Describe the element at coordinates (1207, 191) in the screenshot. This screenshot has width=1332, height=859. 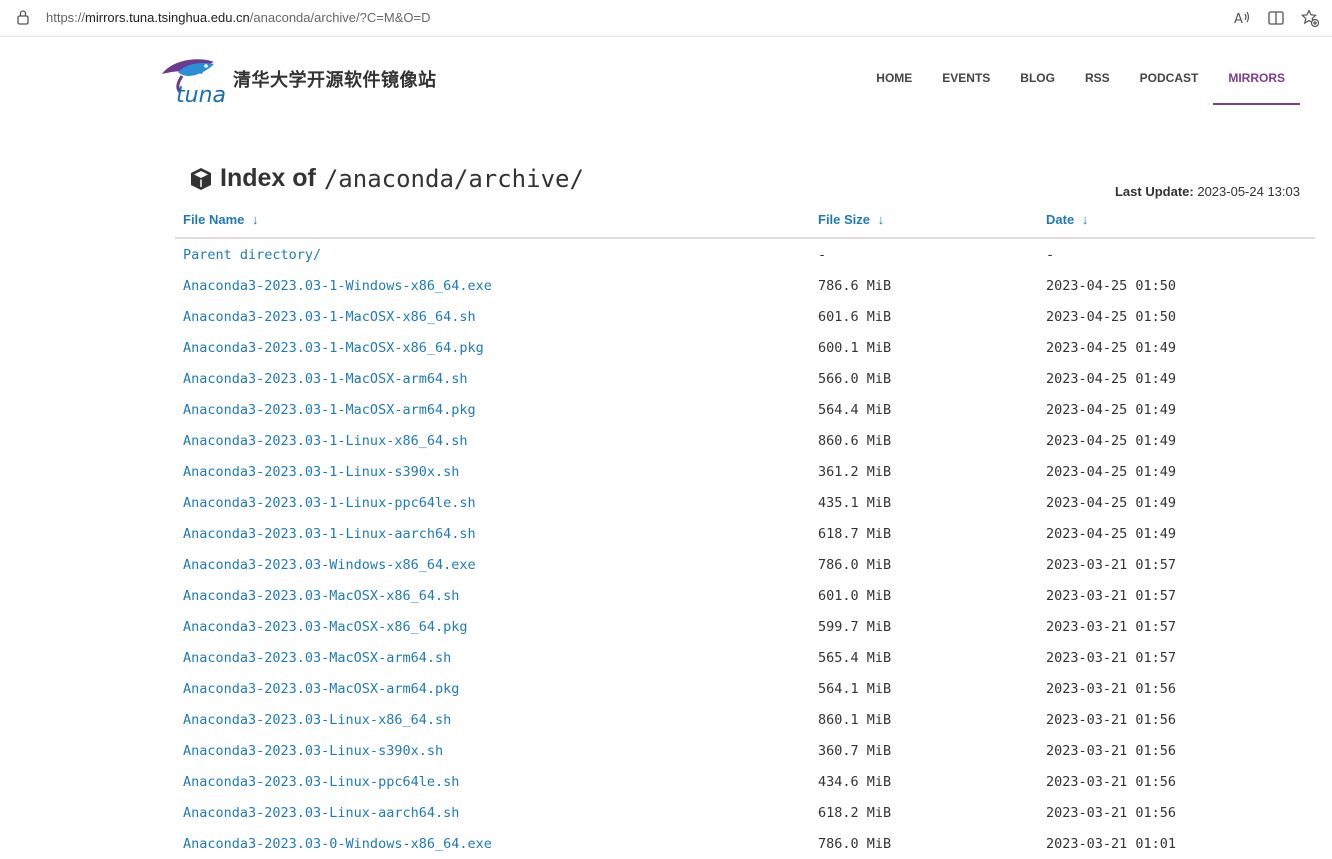
I see `last-update: Last Update: 2023-05-24 13:03` at that location.